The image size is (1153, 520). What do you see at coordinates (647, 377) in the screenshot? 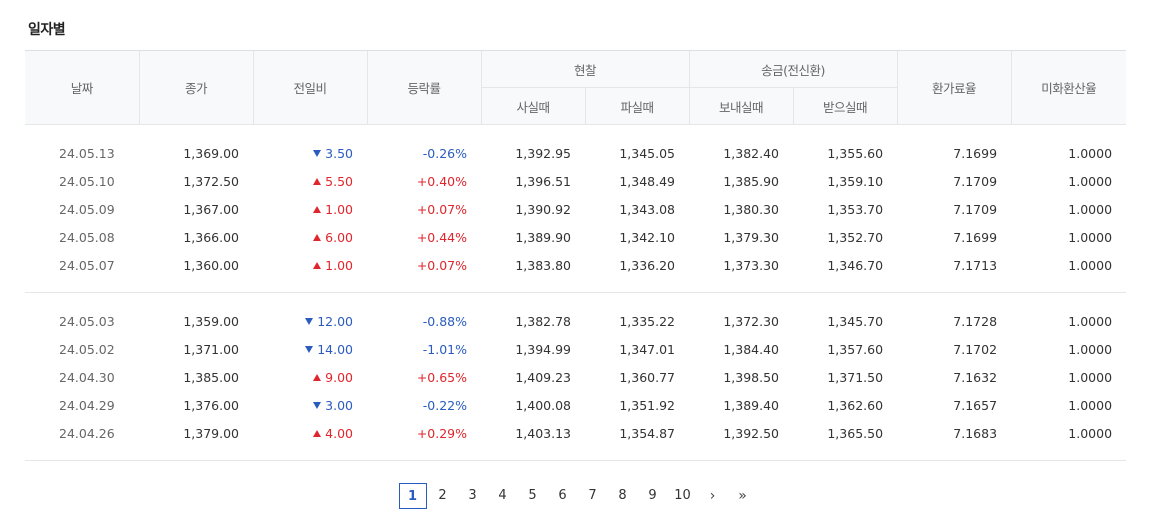
I see `cell-cash-sell: 1,360.77` at bounding box center [647, 377].